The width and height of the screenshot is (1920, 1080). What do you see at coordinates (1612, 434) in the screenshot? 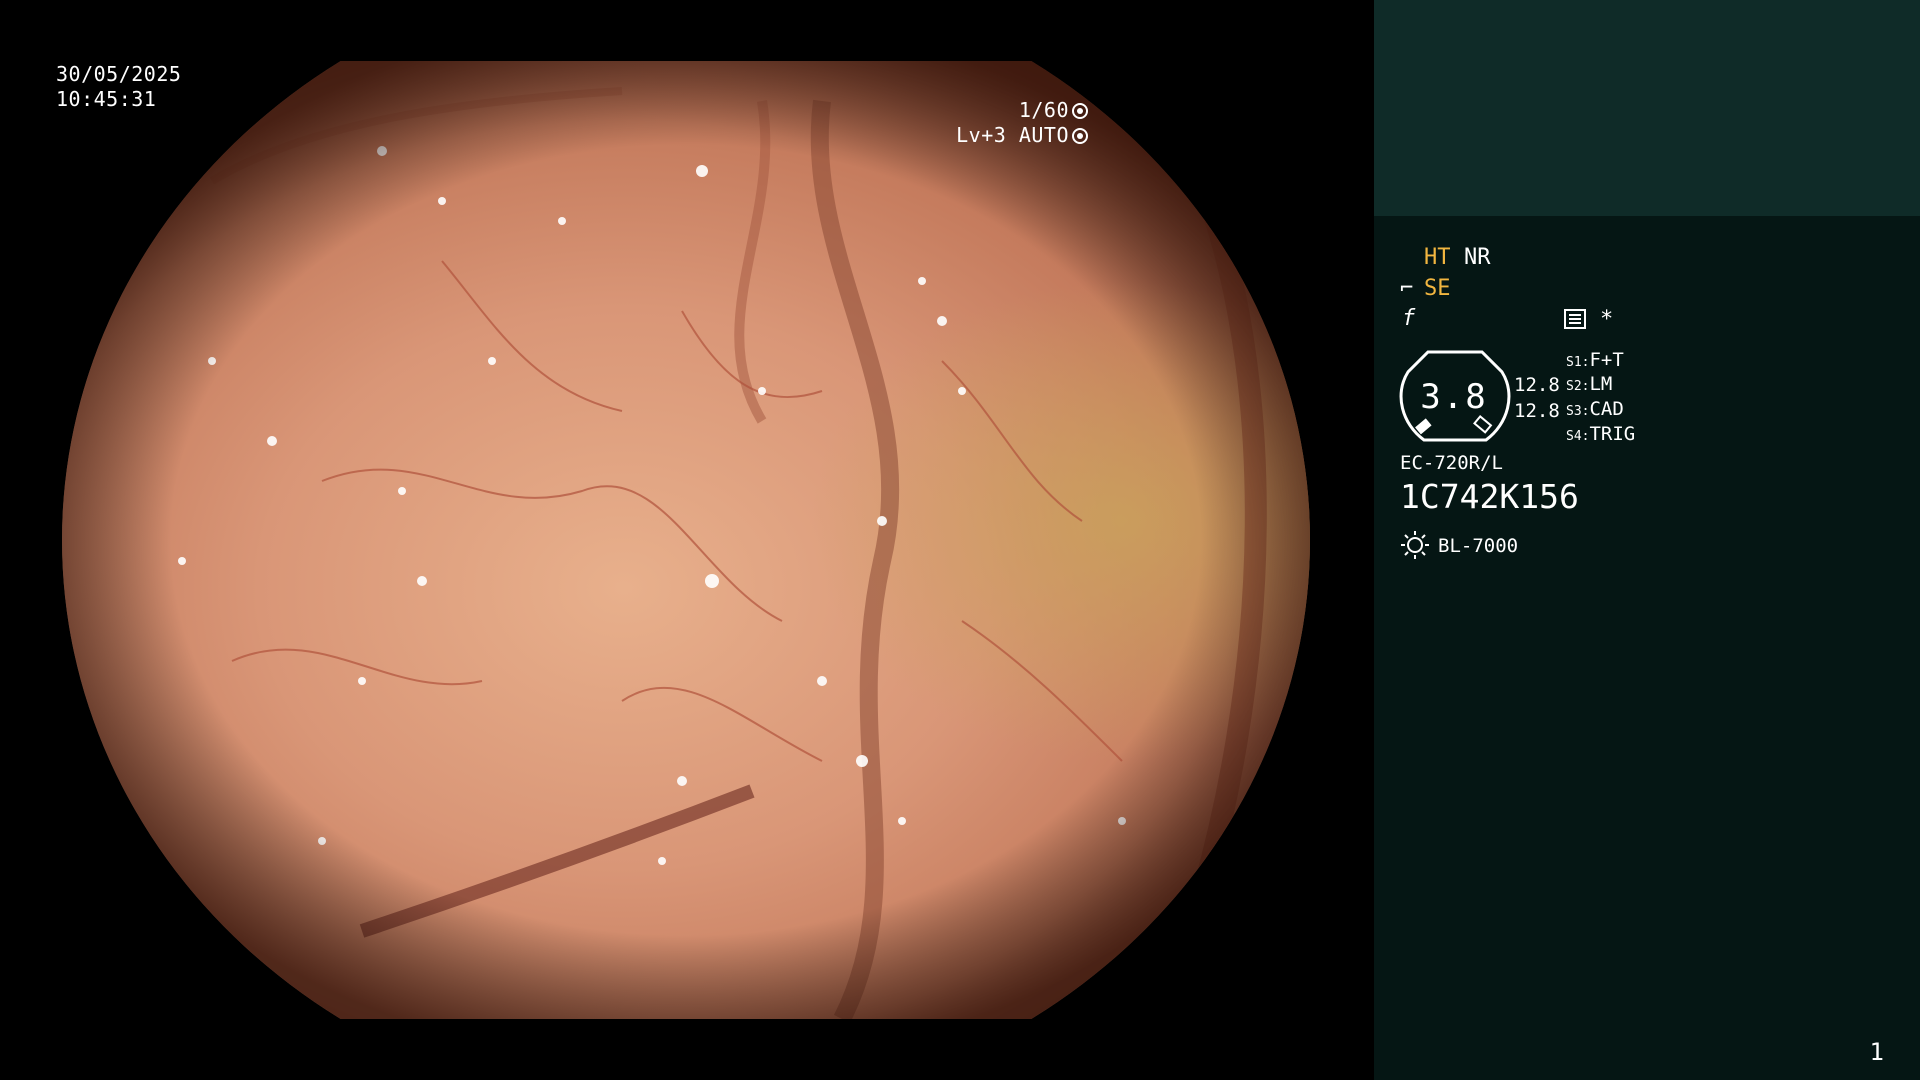
I see `switch-value: TRIG` at bounding box center [1612, 434].